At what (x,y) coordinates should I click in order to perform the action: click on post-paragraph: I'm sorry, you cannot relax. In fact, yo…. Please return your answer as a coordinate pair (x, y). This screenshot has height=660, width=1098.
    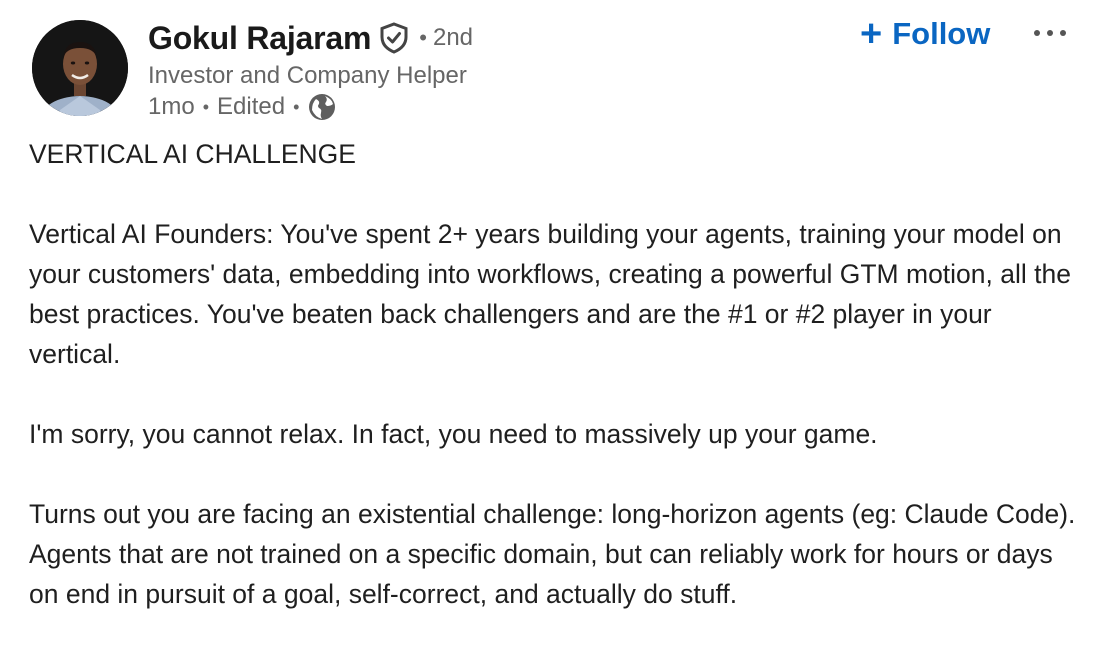
    Looking at the image, I should click on (453, 434).